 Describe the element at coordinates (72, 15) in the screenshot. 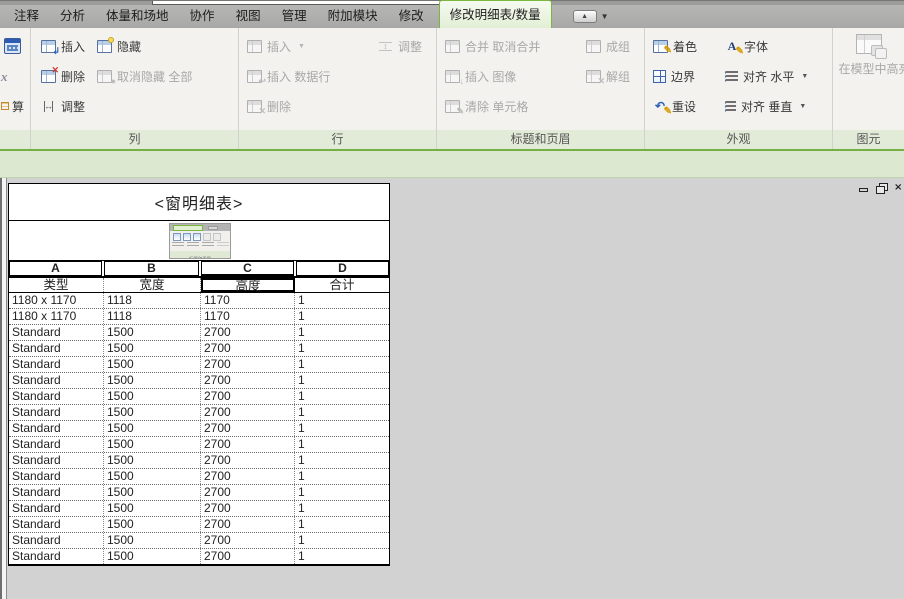

I see `tab-analyze: 分析` at that location.